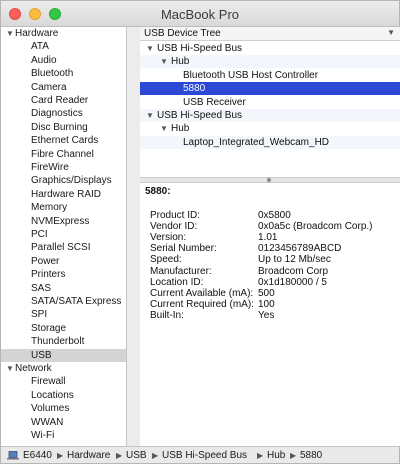  Describe the element at coordinates (293, 271) in the screenshot. I see `detail-value: Broadcom Corp` at that location.